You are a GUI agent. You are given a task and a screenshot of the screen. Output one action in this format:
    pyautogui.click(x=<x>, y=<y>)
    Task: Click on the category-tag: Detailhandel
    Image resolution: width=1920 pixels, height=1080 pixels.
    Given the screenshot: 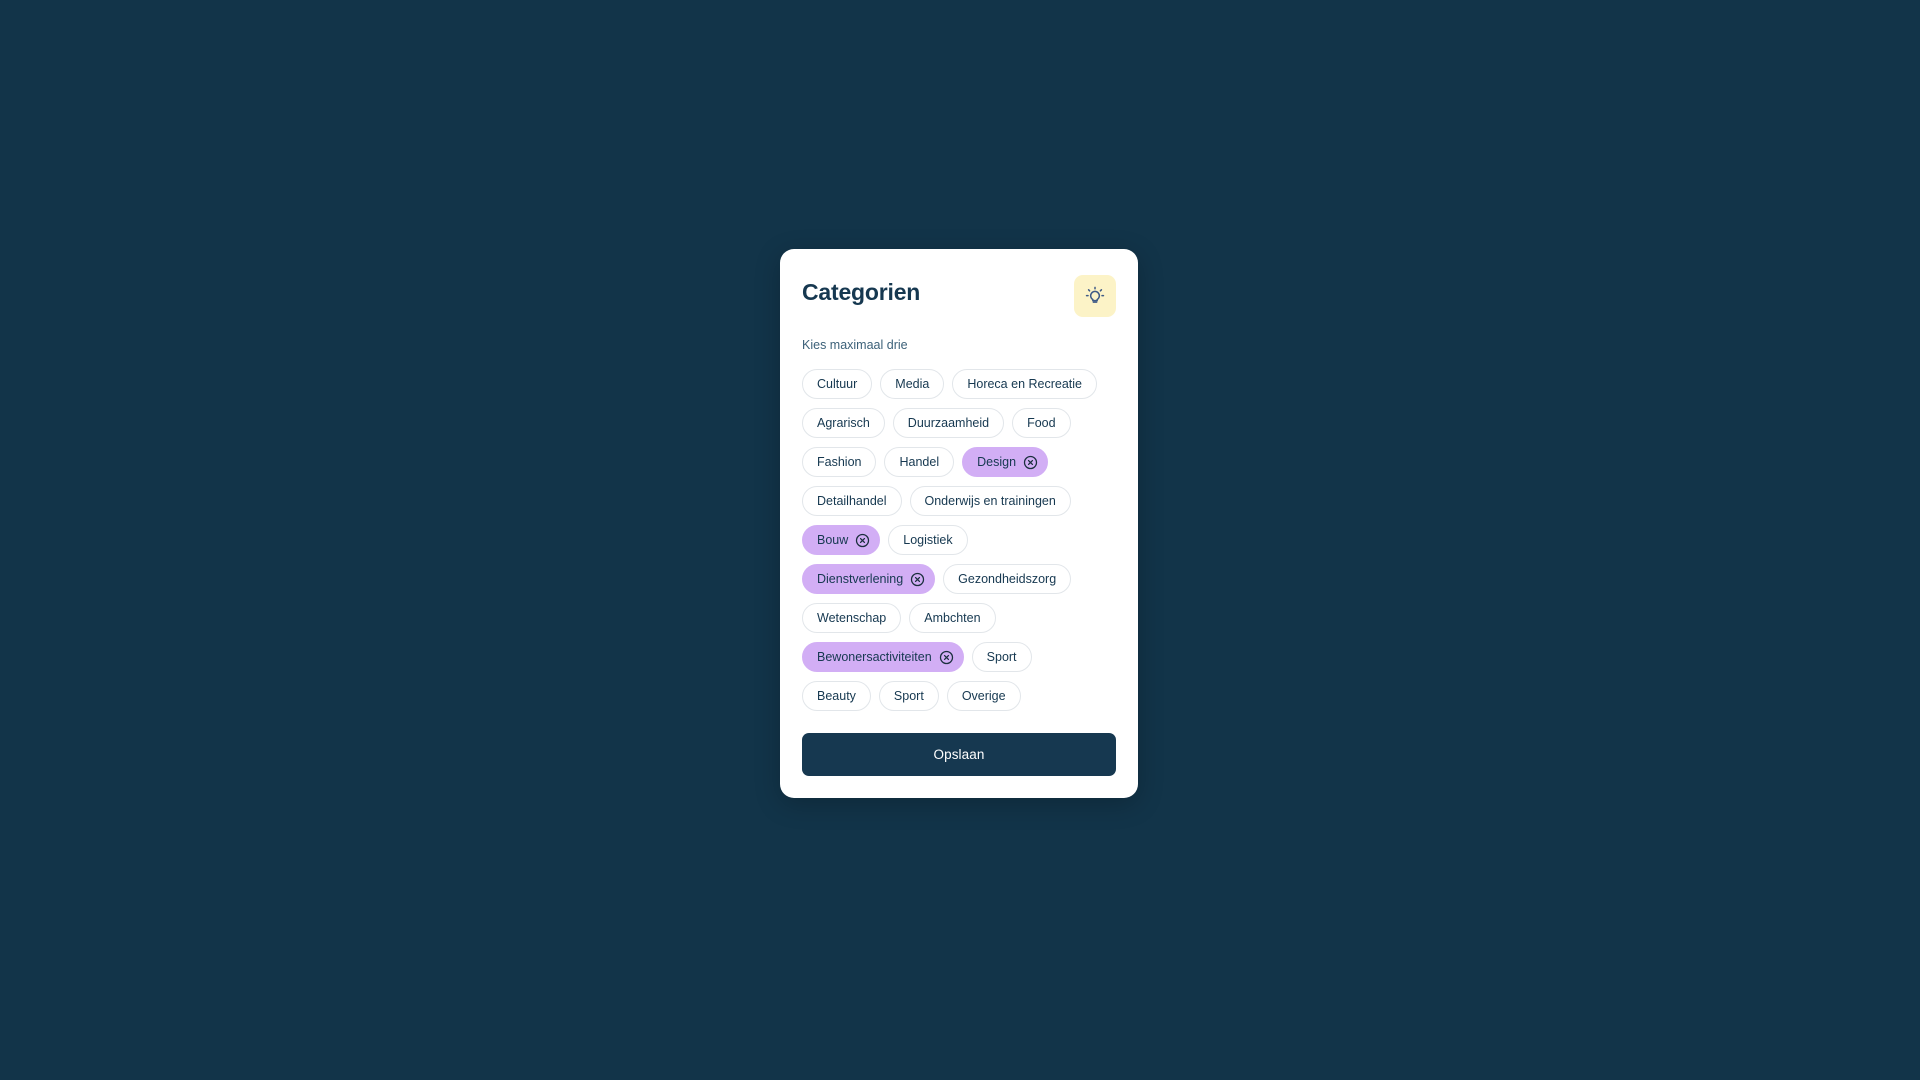 What is the action you would take?
    pyautogui.click(x=852, y=501)
    